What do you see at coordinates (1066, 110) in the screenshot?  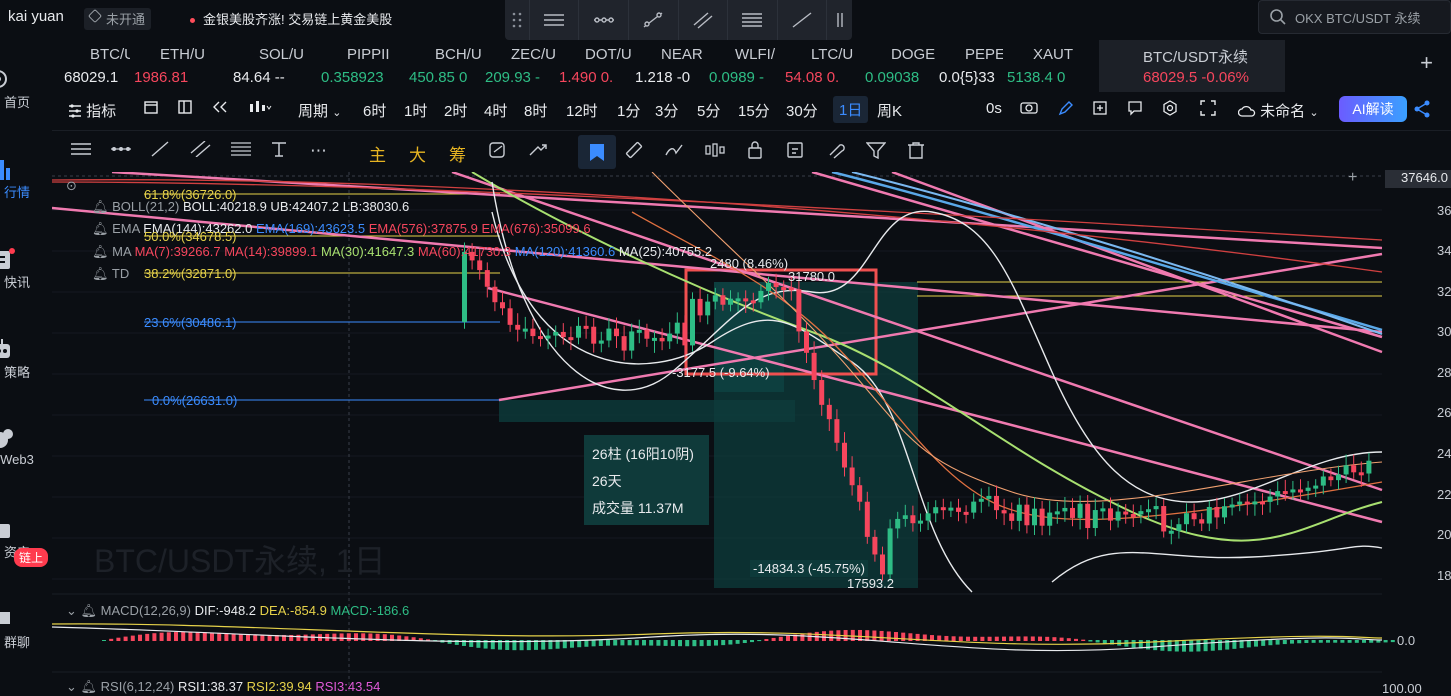 I see `draw-pen-icon` at bounding box center [1066, 110].